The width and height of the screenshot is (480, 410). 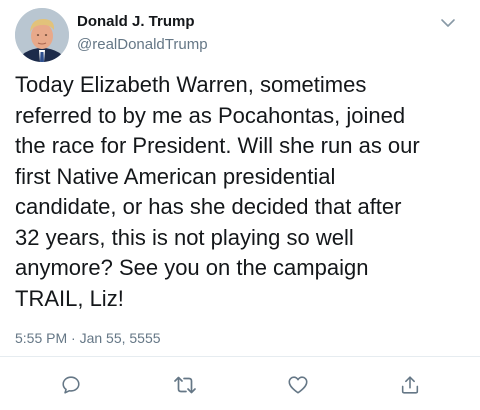 I want to click on heart-icon, so click(x=298, y=385).